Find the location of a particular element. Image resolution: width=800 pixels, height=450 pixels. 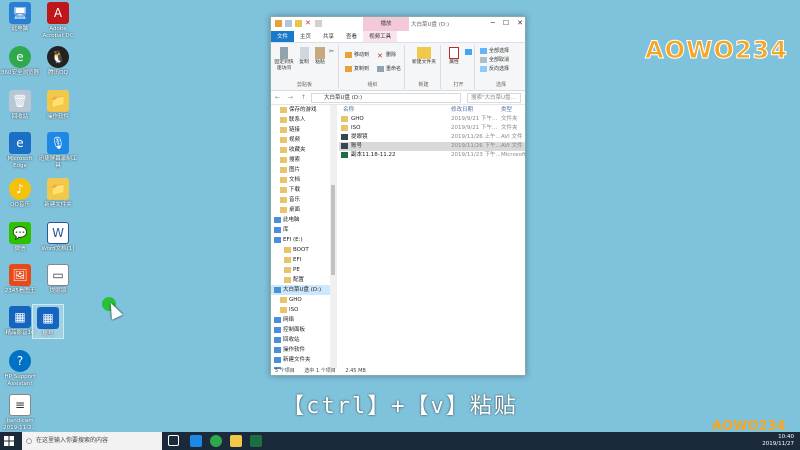

nav-item: 图片 is located at coordinates (303, 170).